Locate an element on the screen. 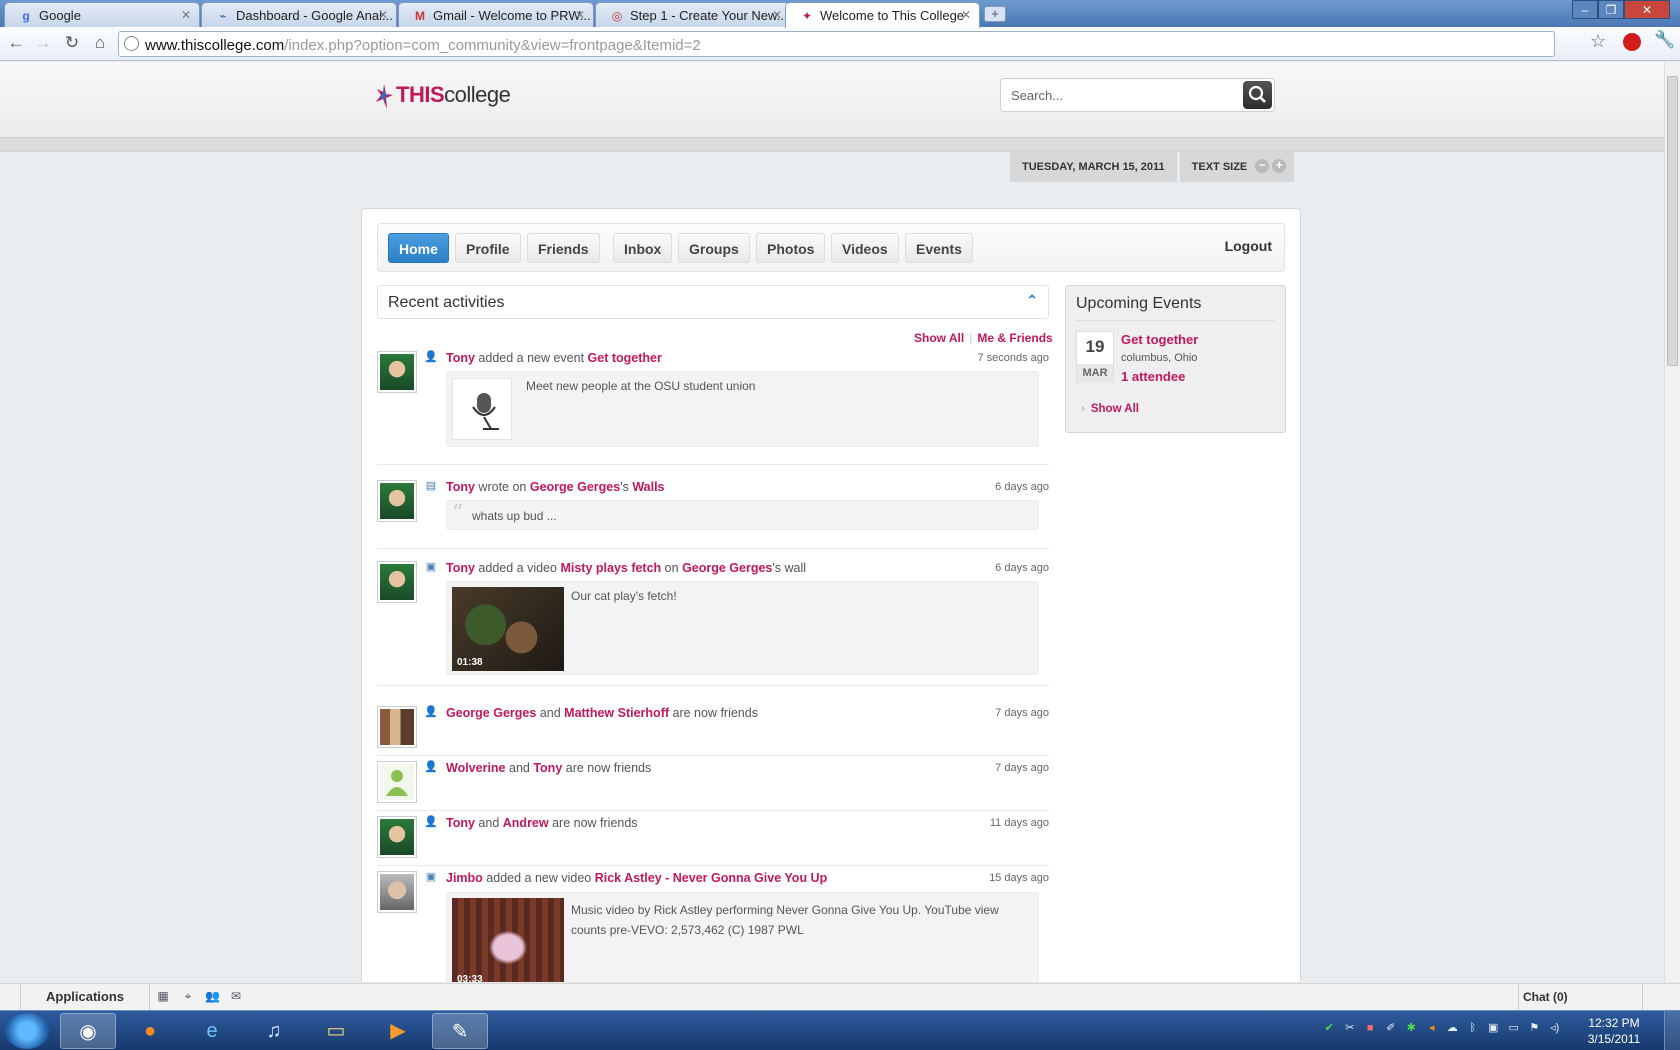 This screenshot has width=1680, height=1050. filter-me-and-friends-link: Me & Friends is located at coordinates (1014, 338).